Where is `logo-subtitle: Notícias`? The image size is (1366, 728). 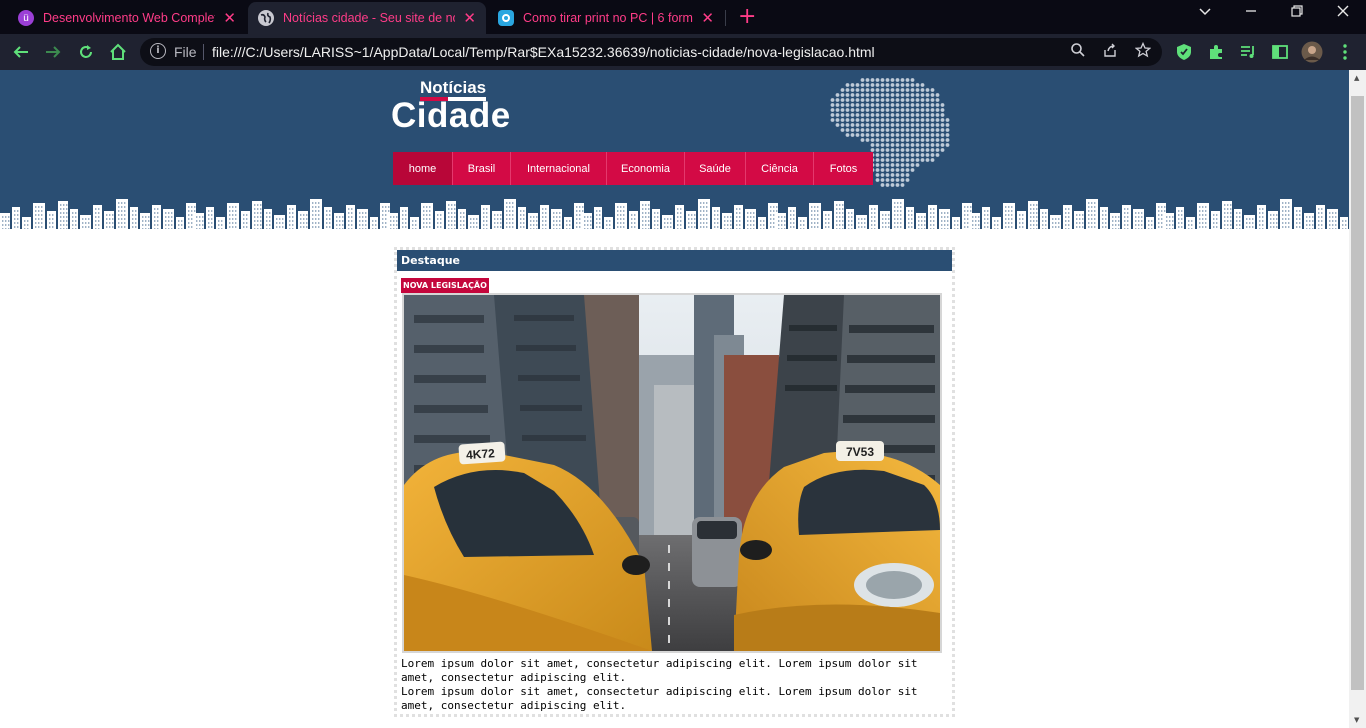
logo-subtitle: Notícias is located at coordinates (453, 87).